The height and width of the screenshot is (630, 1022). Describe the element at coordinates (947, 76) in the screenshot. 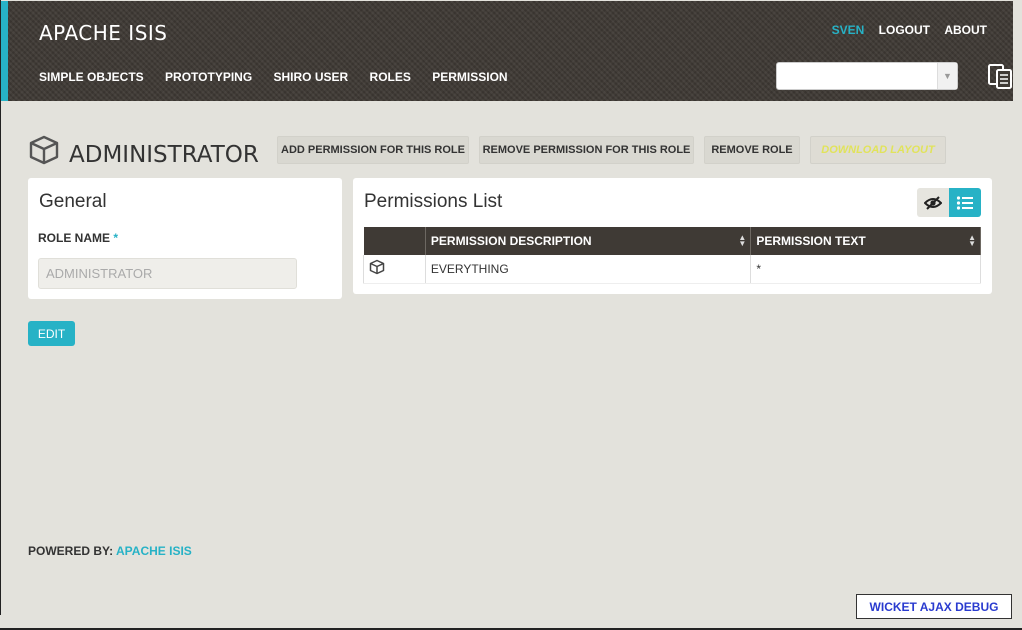

I see `chevron-down-icon: ▼` at that location.